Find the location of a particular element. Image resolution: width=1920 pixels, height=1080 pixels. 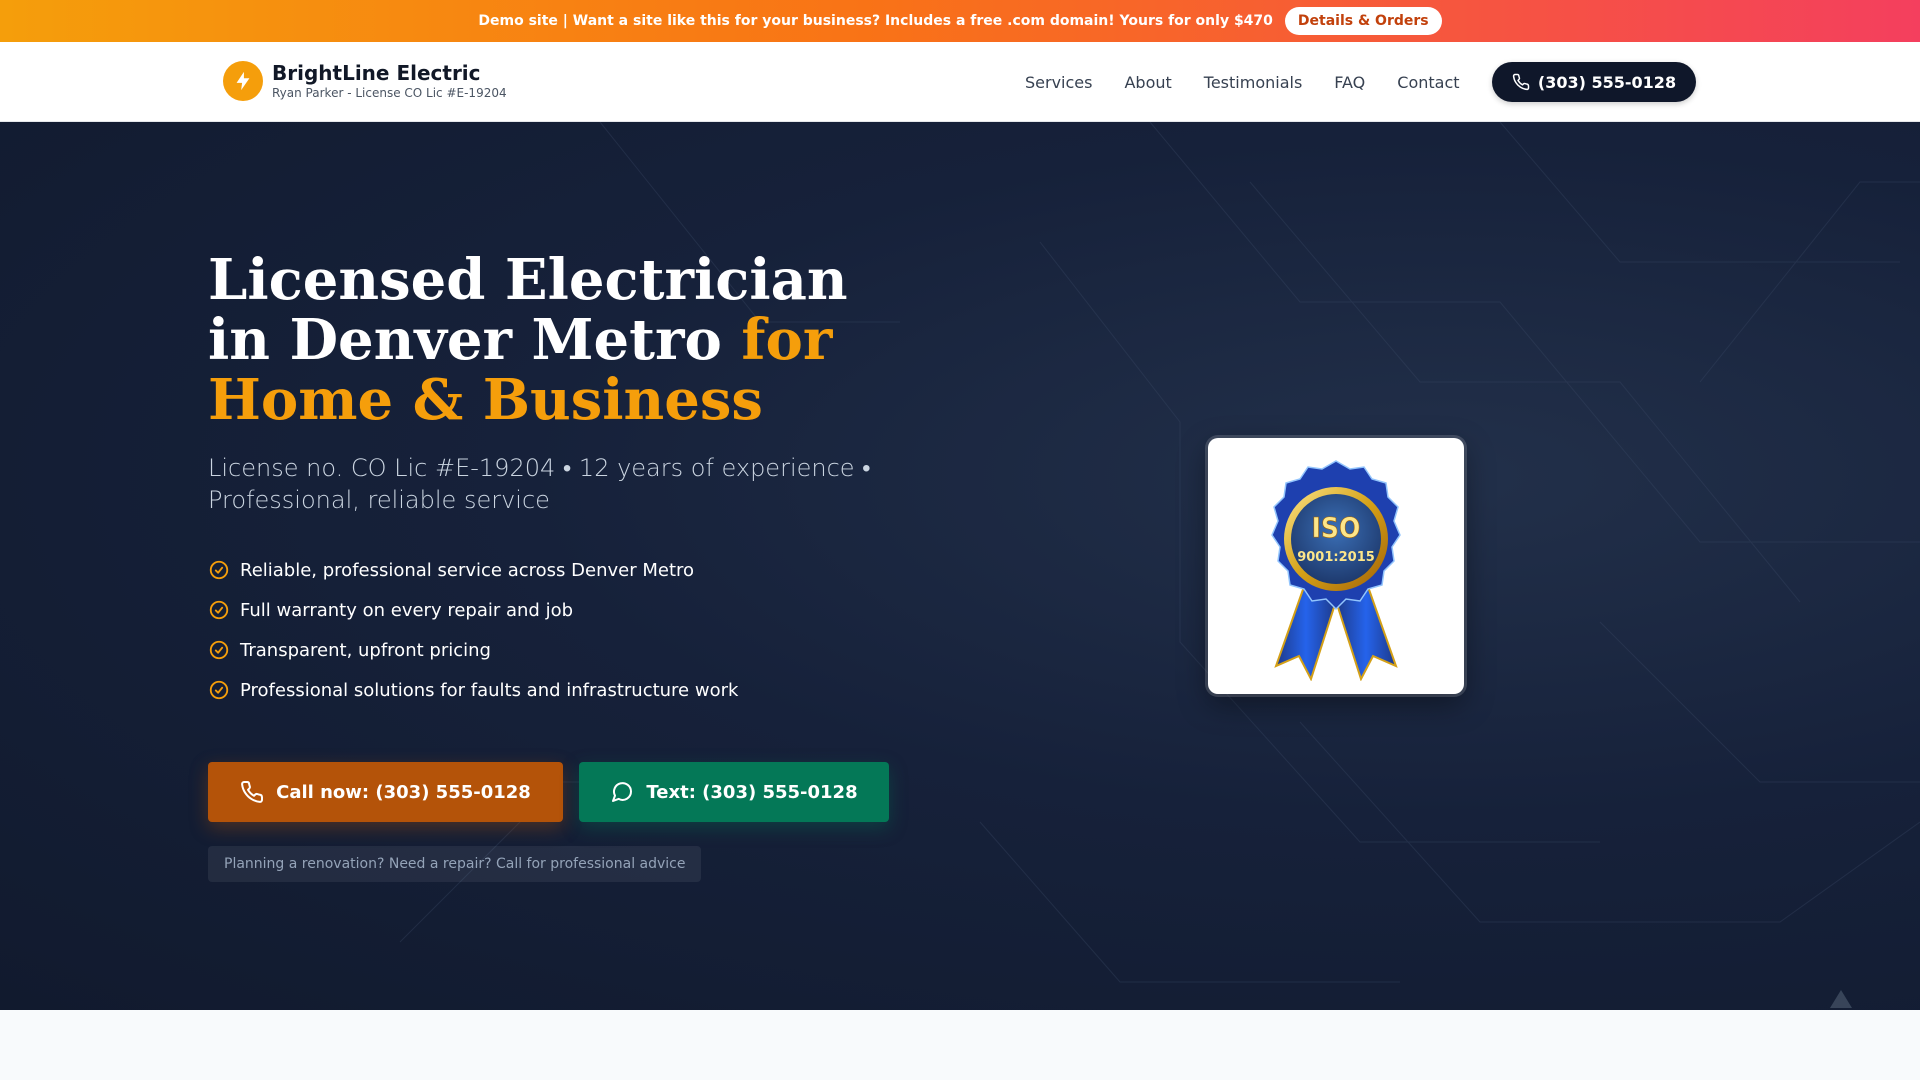

feature-text: Full warranty on every repair and job is located at coordinates (407, 610).